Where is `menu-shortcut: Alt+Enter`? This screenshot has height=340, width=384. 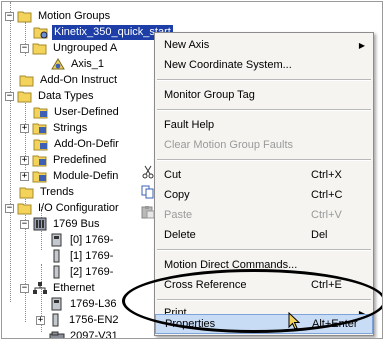 menu-shortcut: Alt+Enter is located at coordinates (335, 324).